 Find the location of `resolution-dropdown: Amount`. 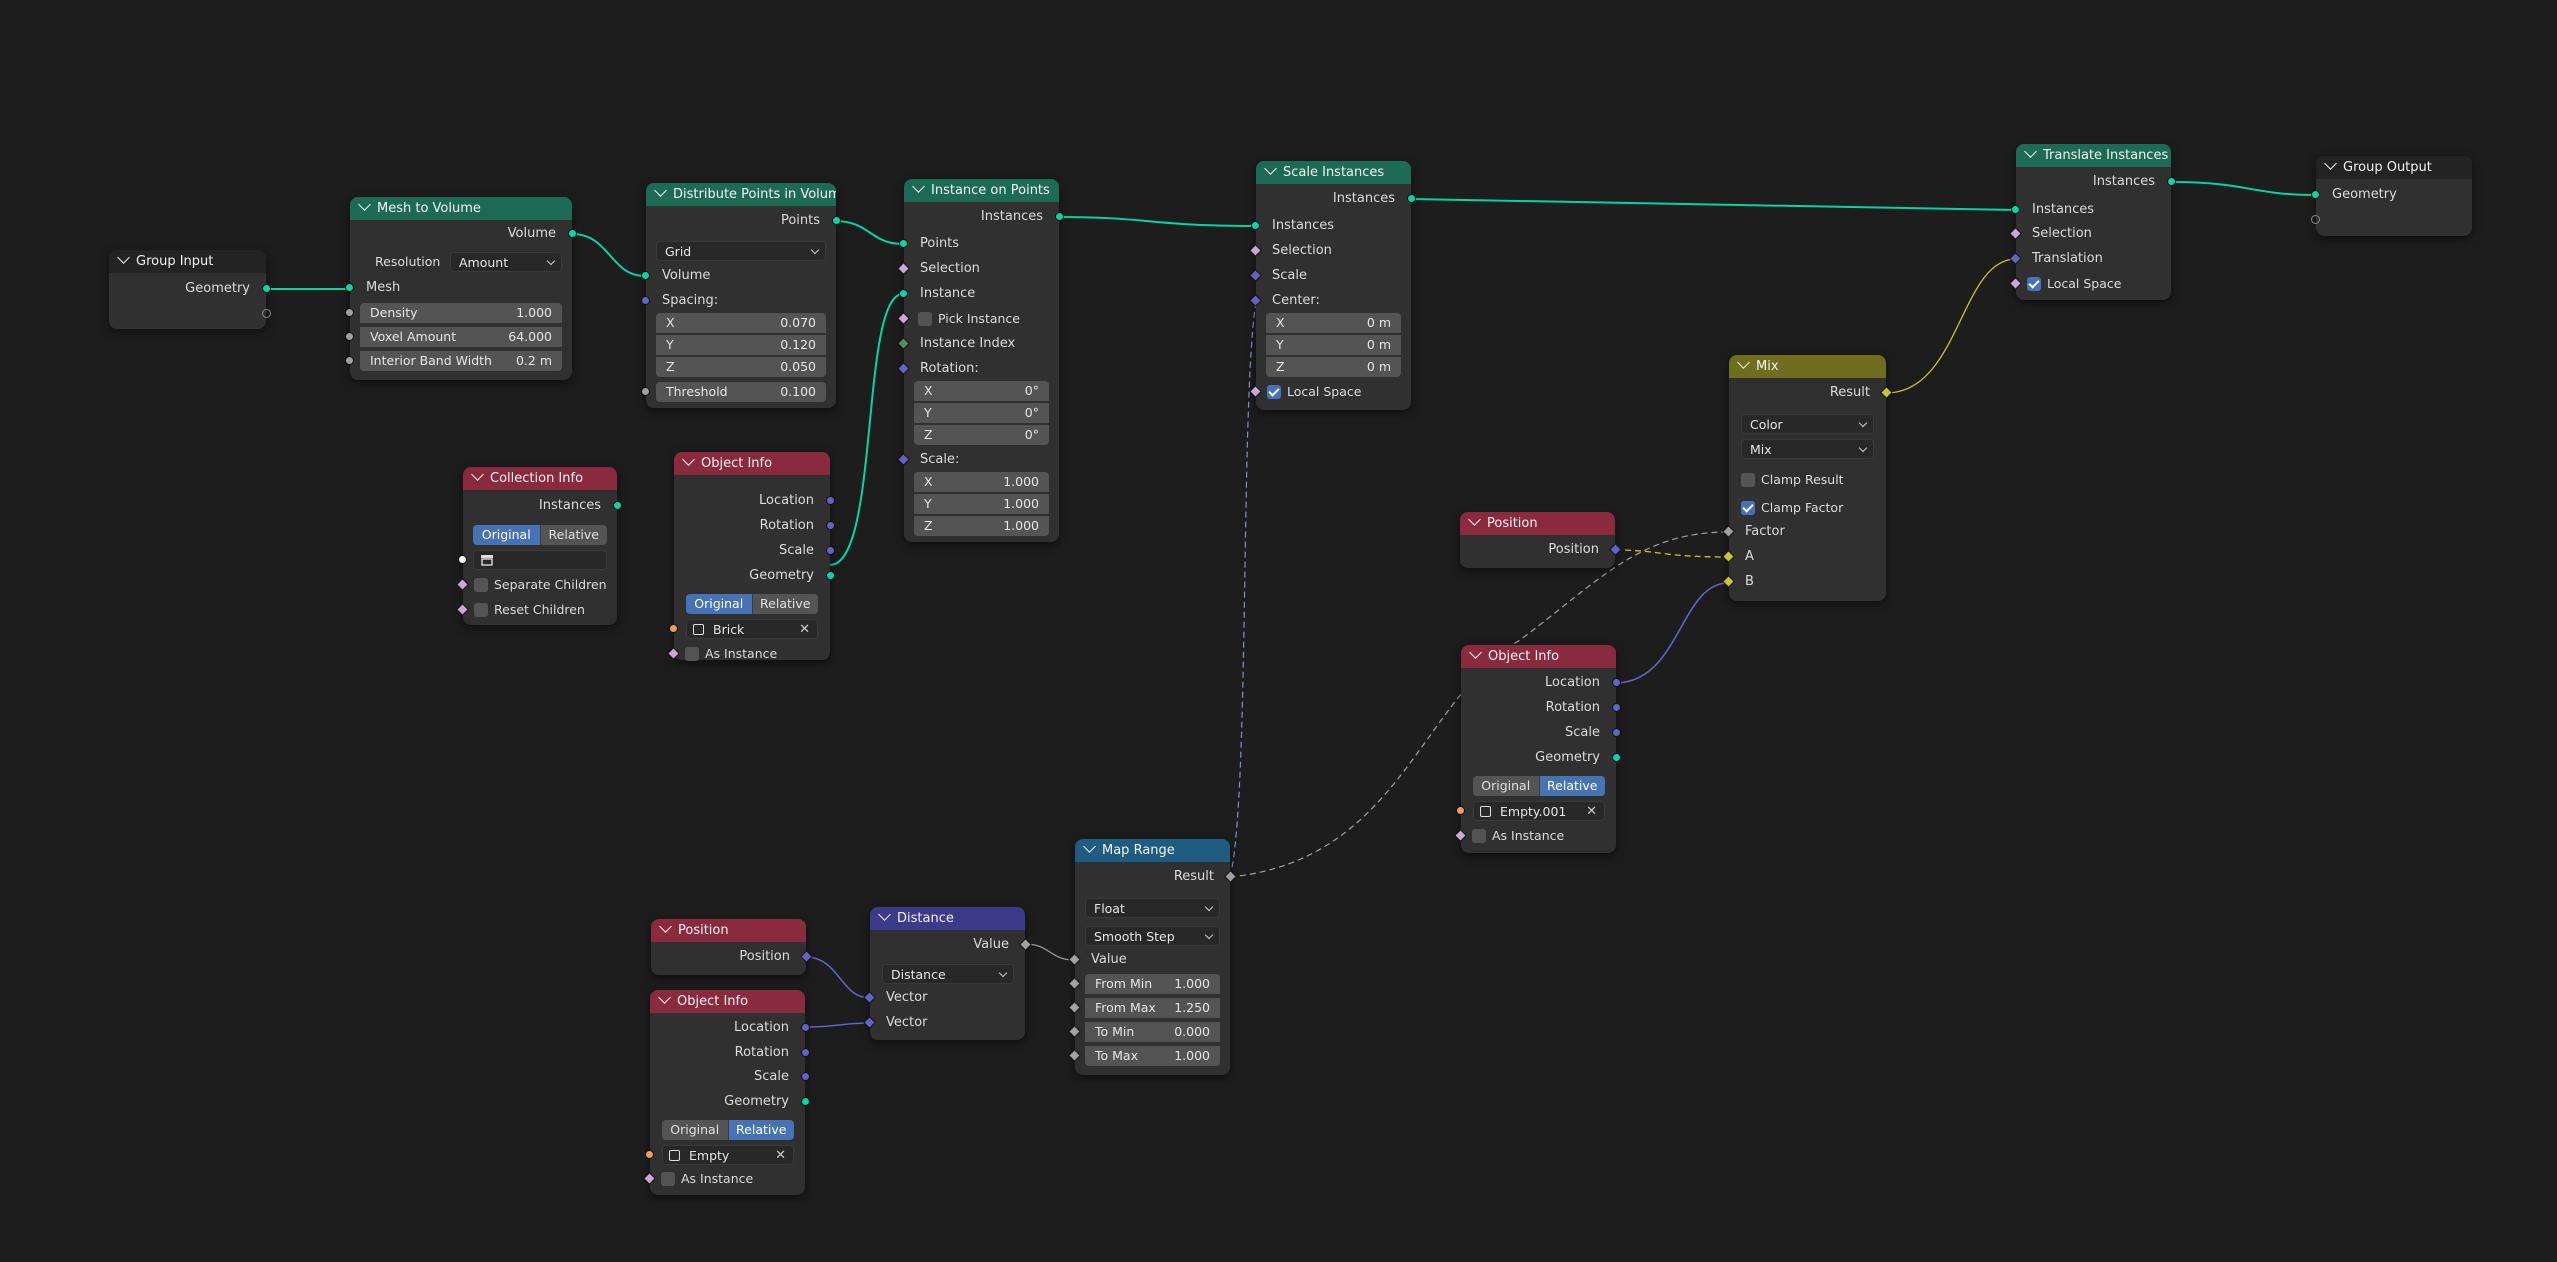

resolution-dropdown: Amount is located at coordinates (506, 262).